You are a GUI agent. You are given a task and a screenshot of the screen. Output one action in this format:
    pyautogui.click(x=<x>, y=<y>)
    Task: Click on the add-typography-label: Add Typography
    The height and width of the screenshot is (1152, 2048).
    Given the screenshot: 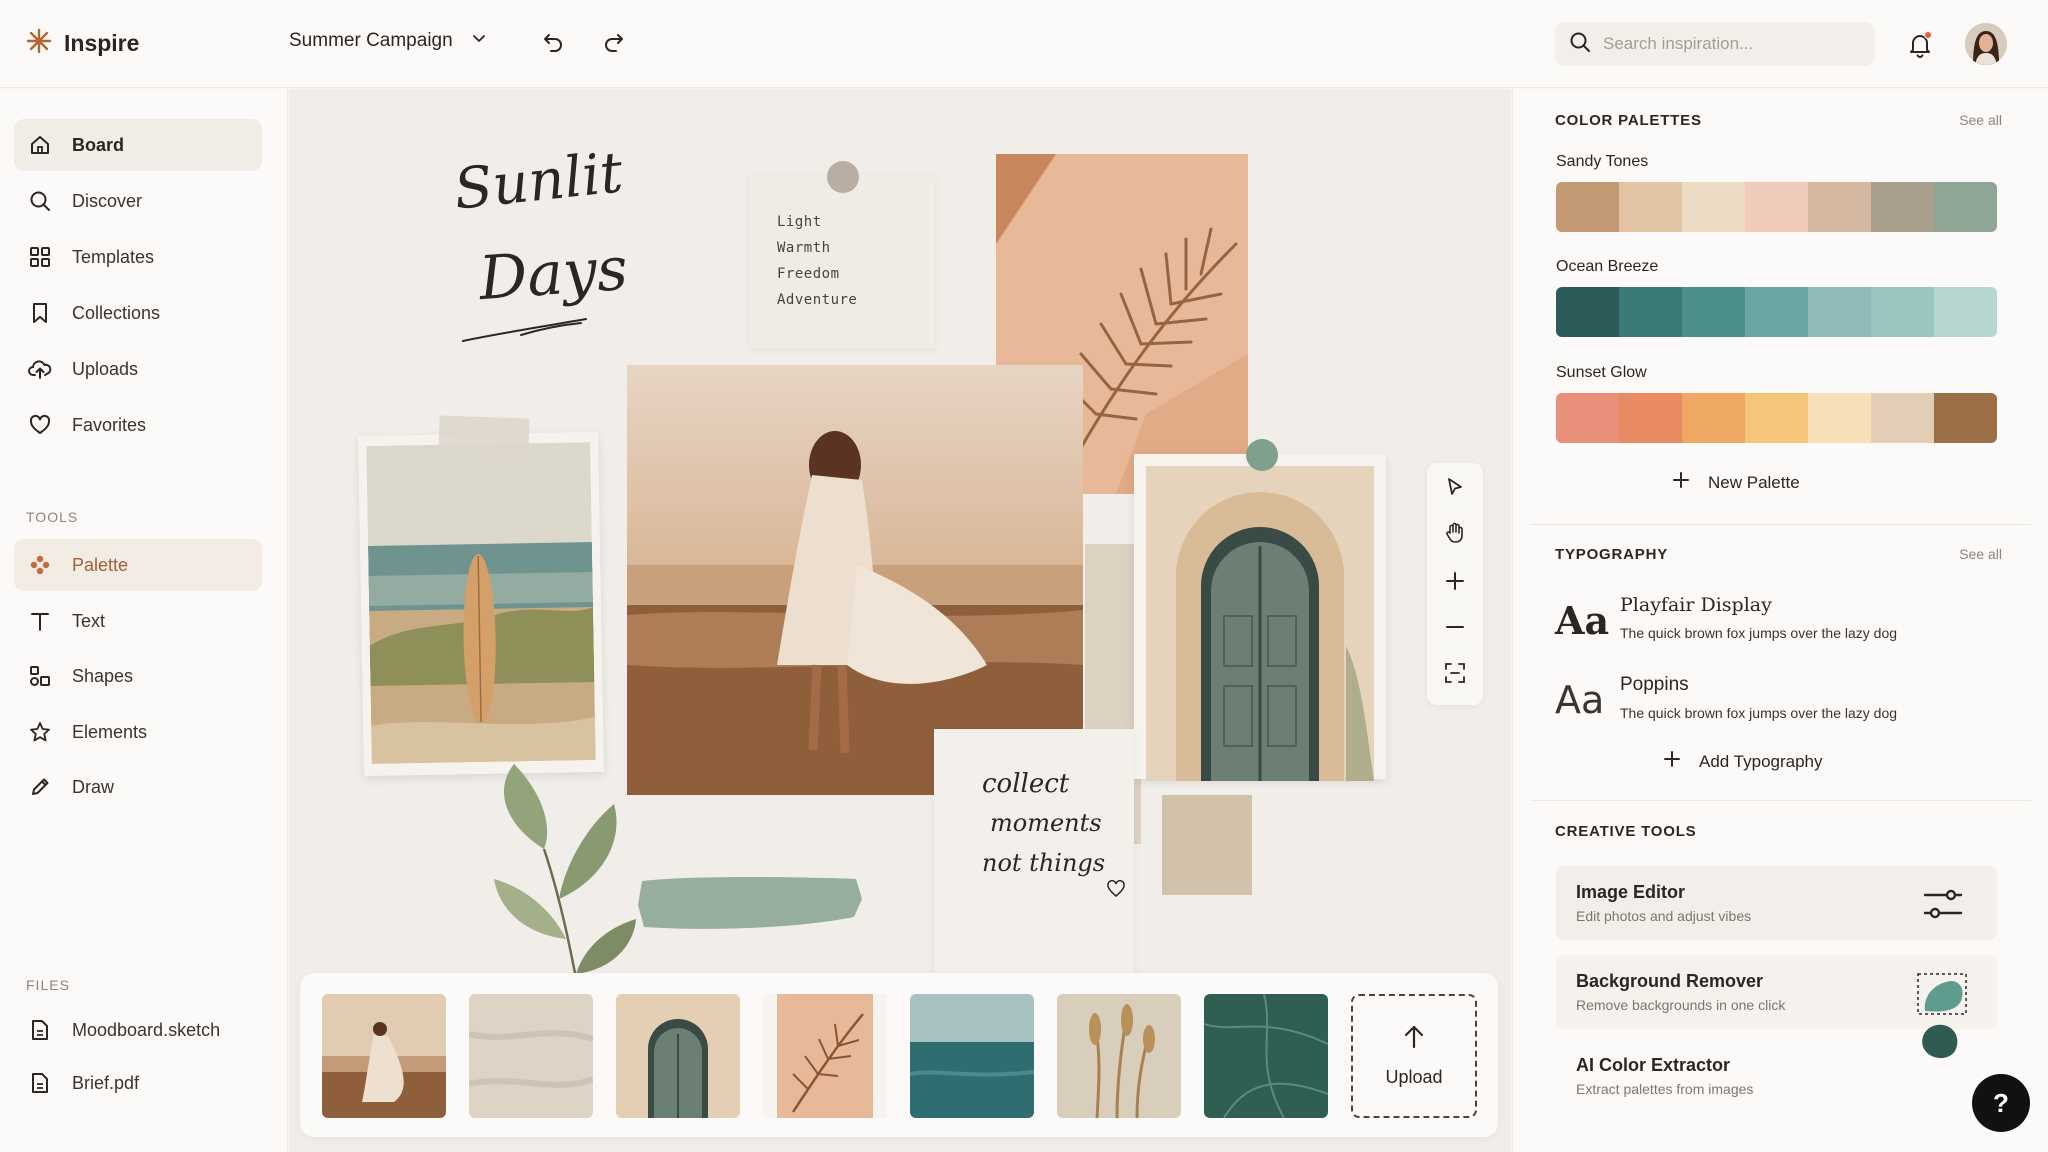 What is the action you would take?
    pyautogui.click(x=1761, y=761)
    